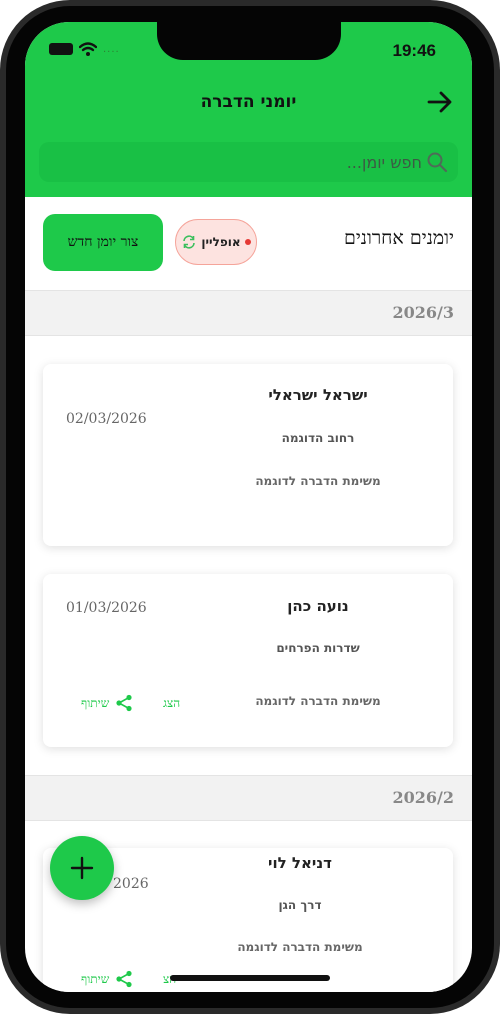  I want to click on month-header: 2026/2, so click(248, 798).